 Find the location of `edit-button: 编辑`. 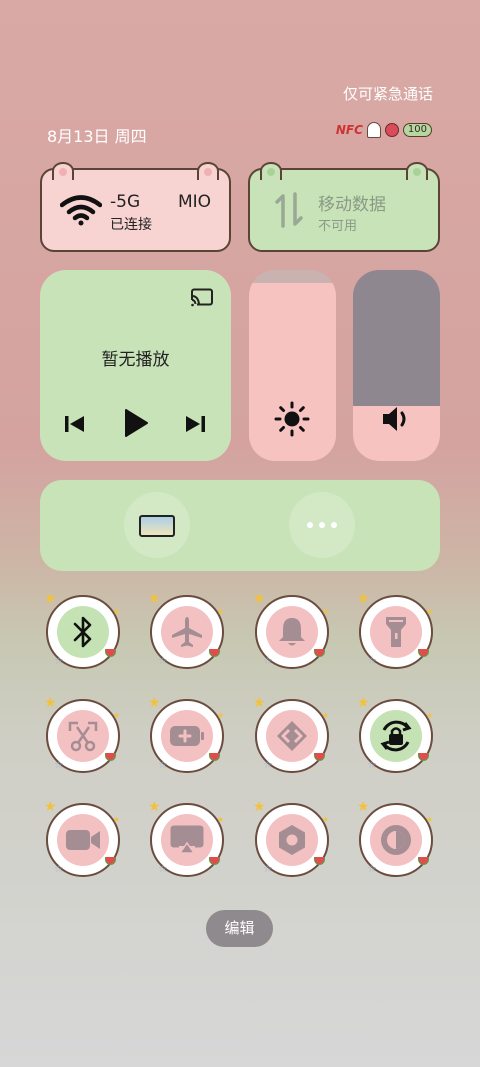

edit-button: 编辑 is located at coordinates (239, 928).